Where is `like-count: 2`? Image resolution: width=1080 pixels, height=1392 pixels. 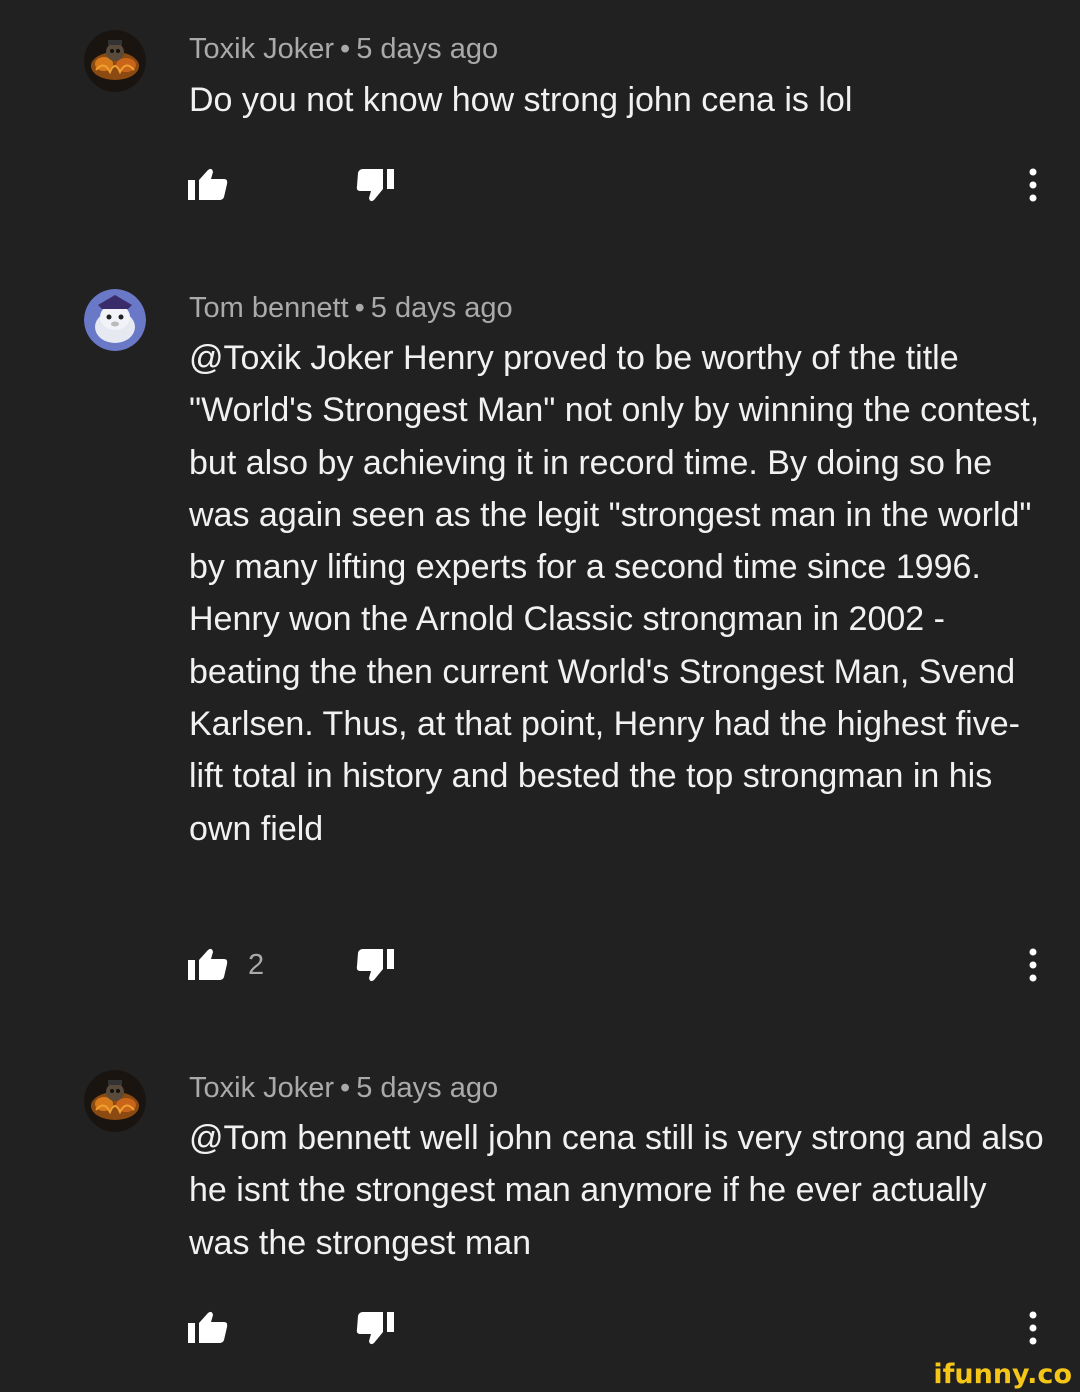
like-count: 2 is located at coordinates (256, 964).